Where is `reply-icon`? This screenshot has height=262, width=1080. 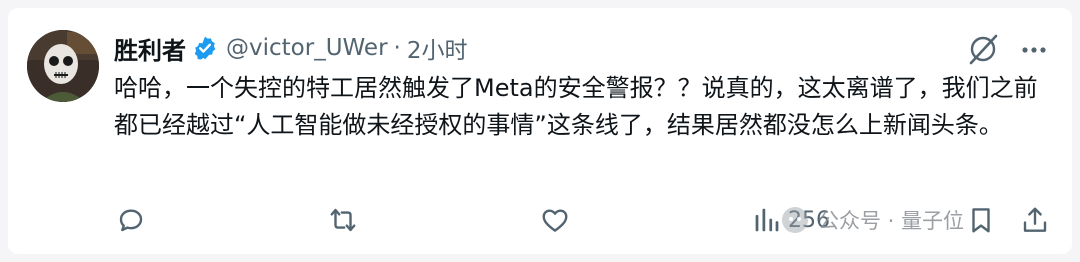 reply-icon is located at coordinates (131, 220).